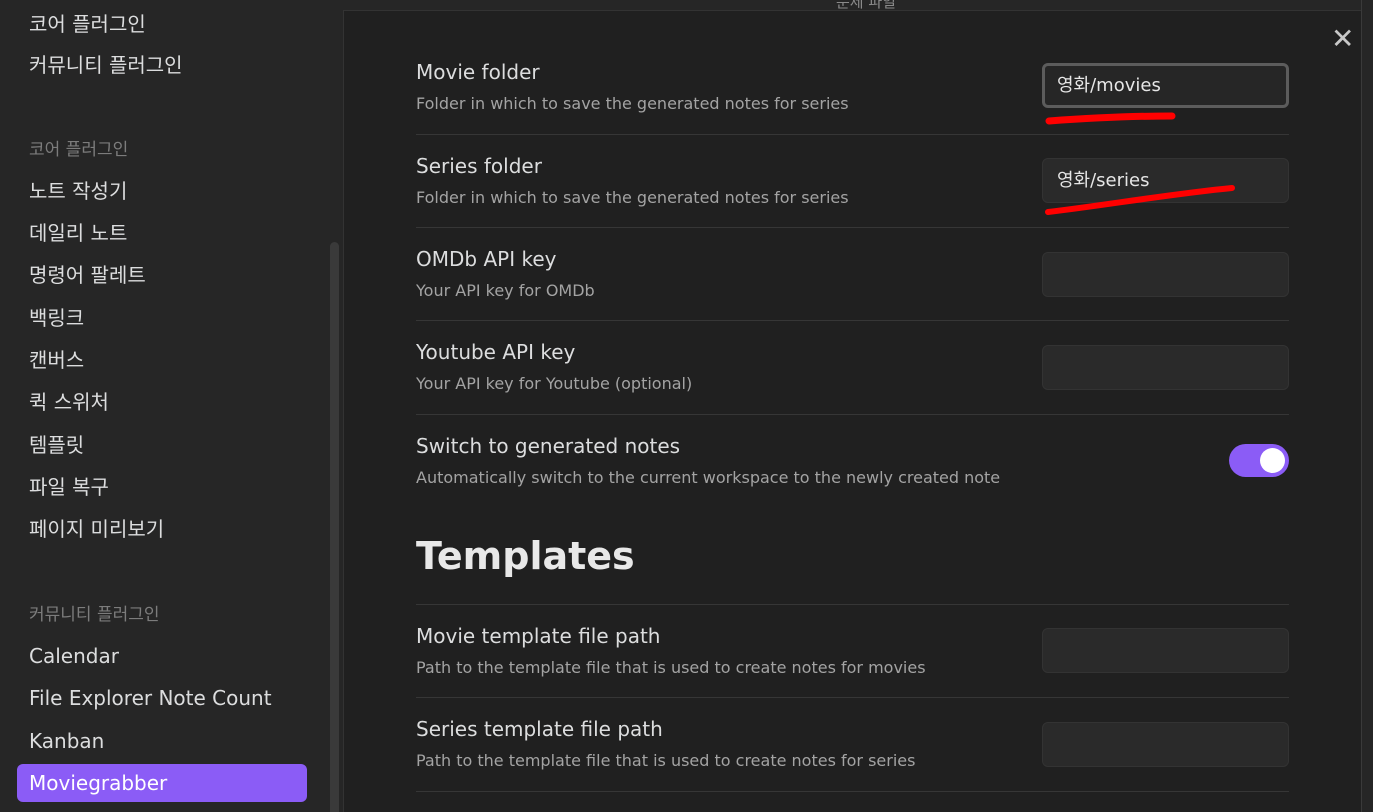 The image size is (1373, 812). Describe the element at coordinates (162, 318) in the screenshot. I see `sidebar-item-backlinks: 백링크` at that location.